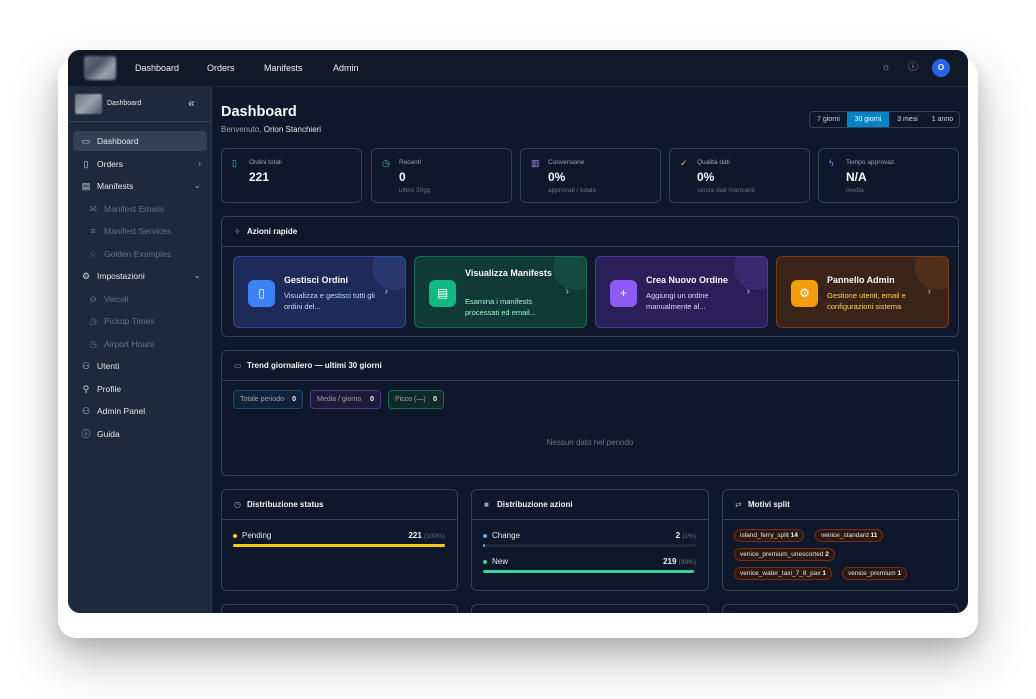 The image size is (1036, 699). Describe the element at coordinates (831, 163) in the screenshot. I see `bolt-icon: ϟ` at that location.